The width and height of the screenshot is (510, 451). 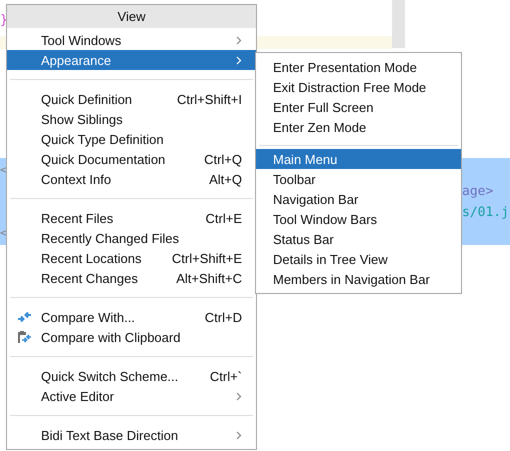 What do you see at coordinates (131, 16) in the screenshot?
I see `menu-title: View` at bounding box center [131, 16].